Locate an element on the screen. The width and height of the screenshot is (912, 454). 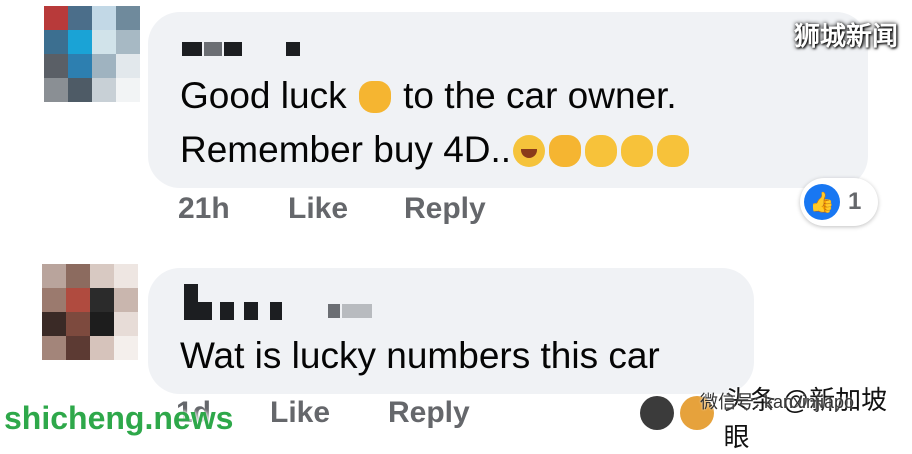
rolling-laughing-emoji-icon is located at coordinates (529, 151).